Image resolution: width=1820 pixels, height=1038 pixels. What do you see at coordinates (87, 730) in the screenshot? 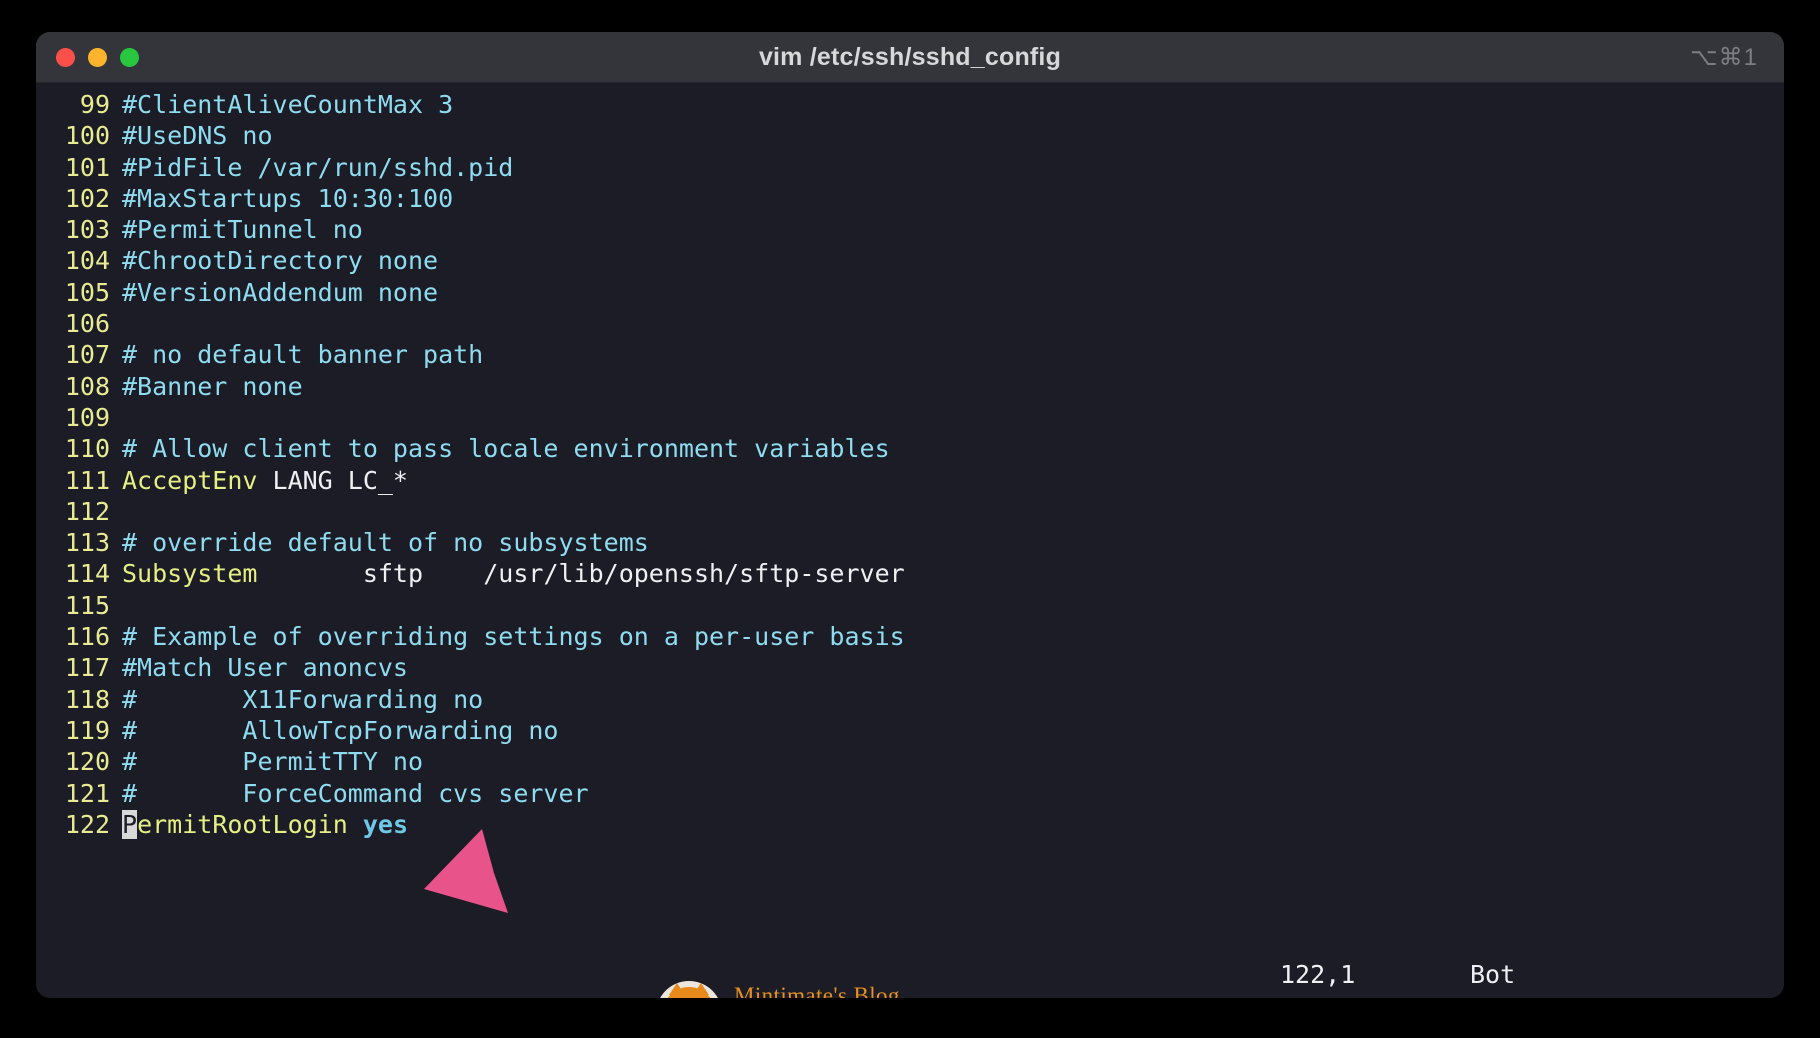
I see `line-number: 119` at bounding box center [87, 730].